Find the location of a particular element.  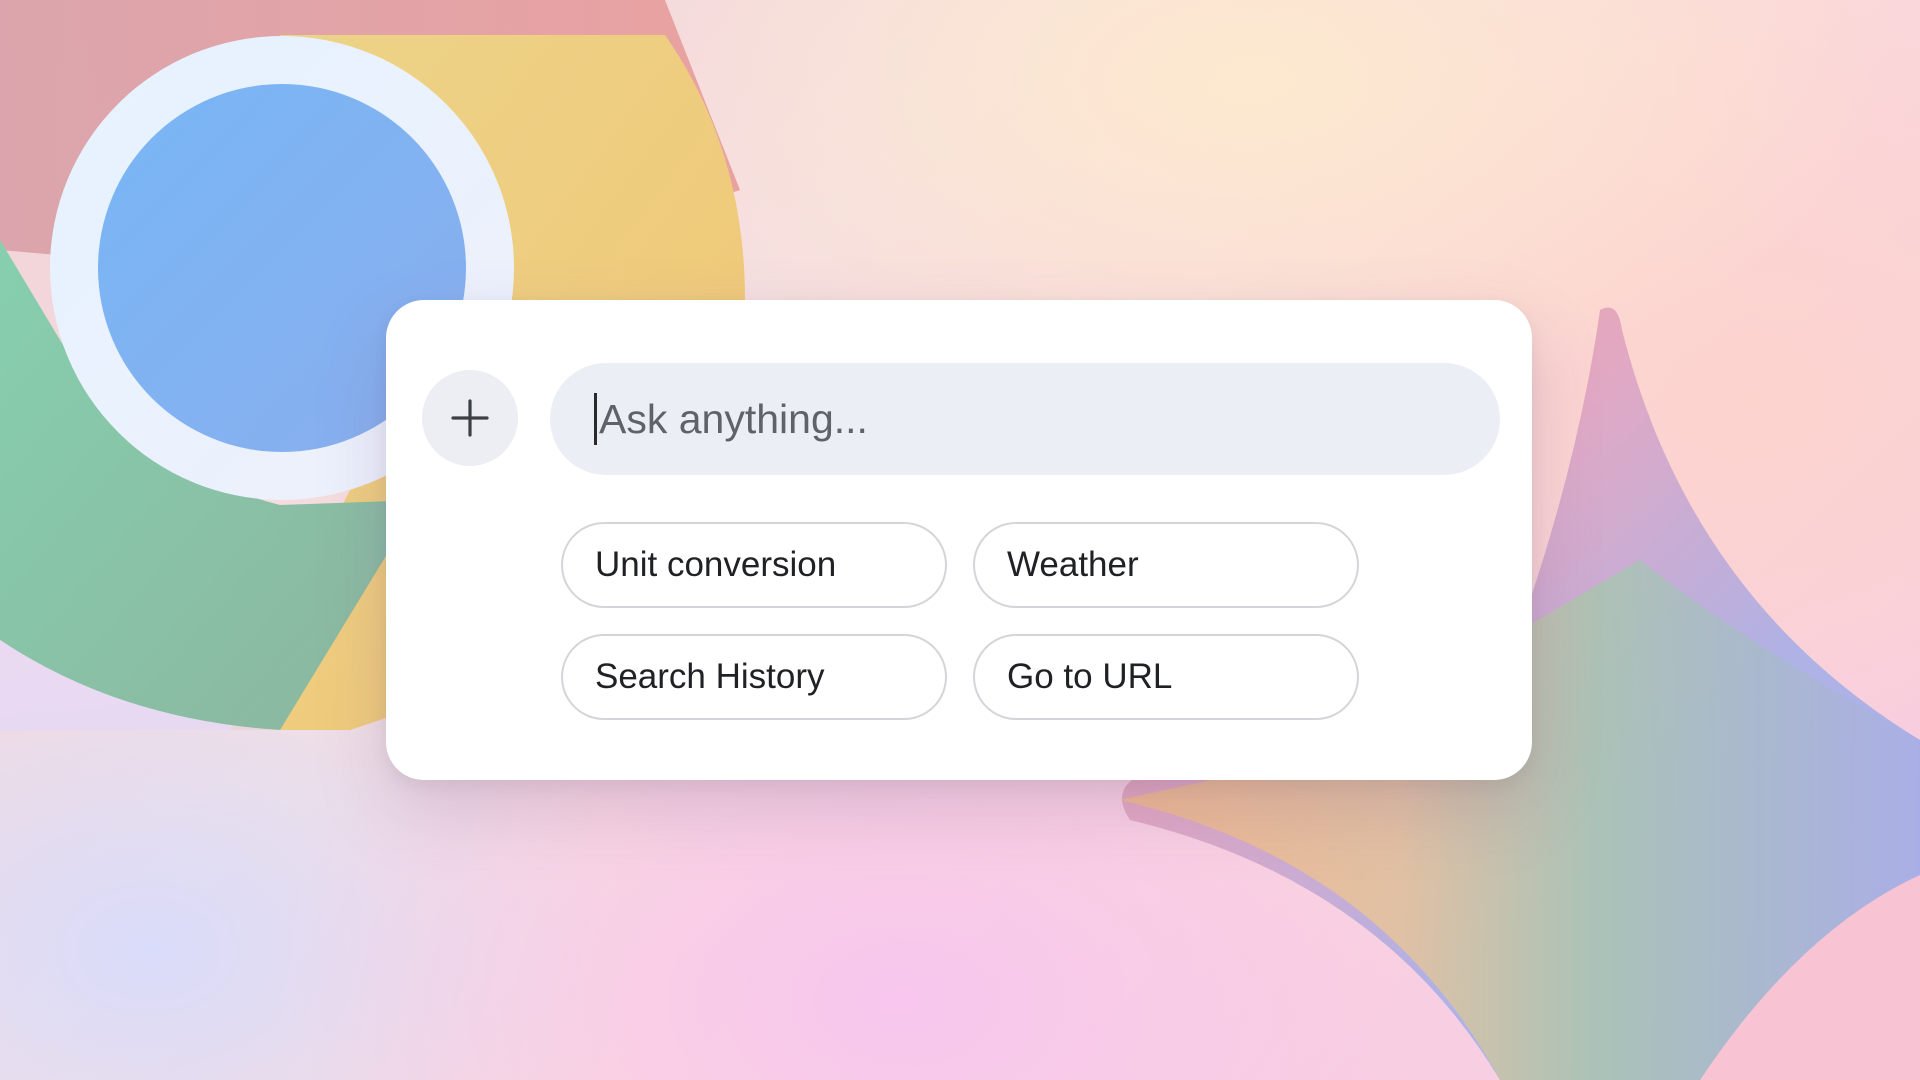

search-bar is located at coordinates (1025, 419).